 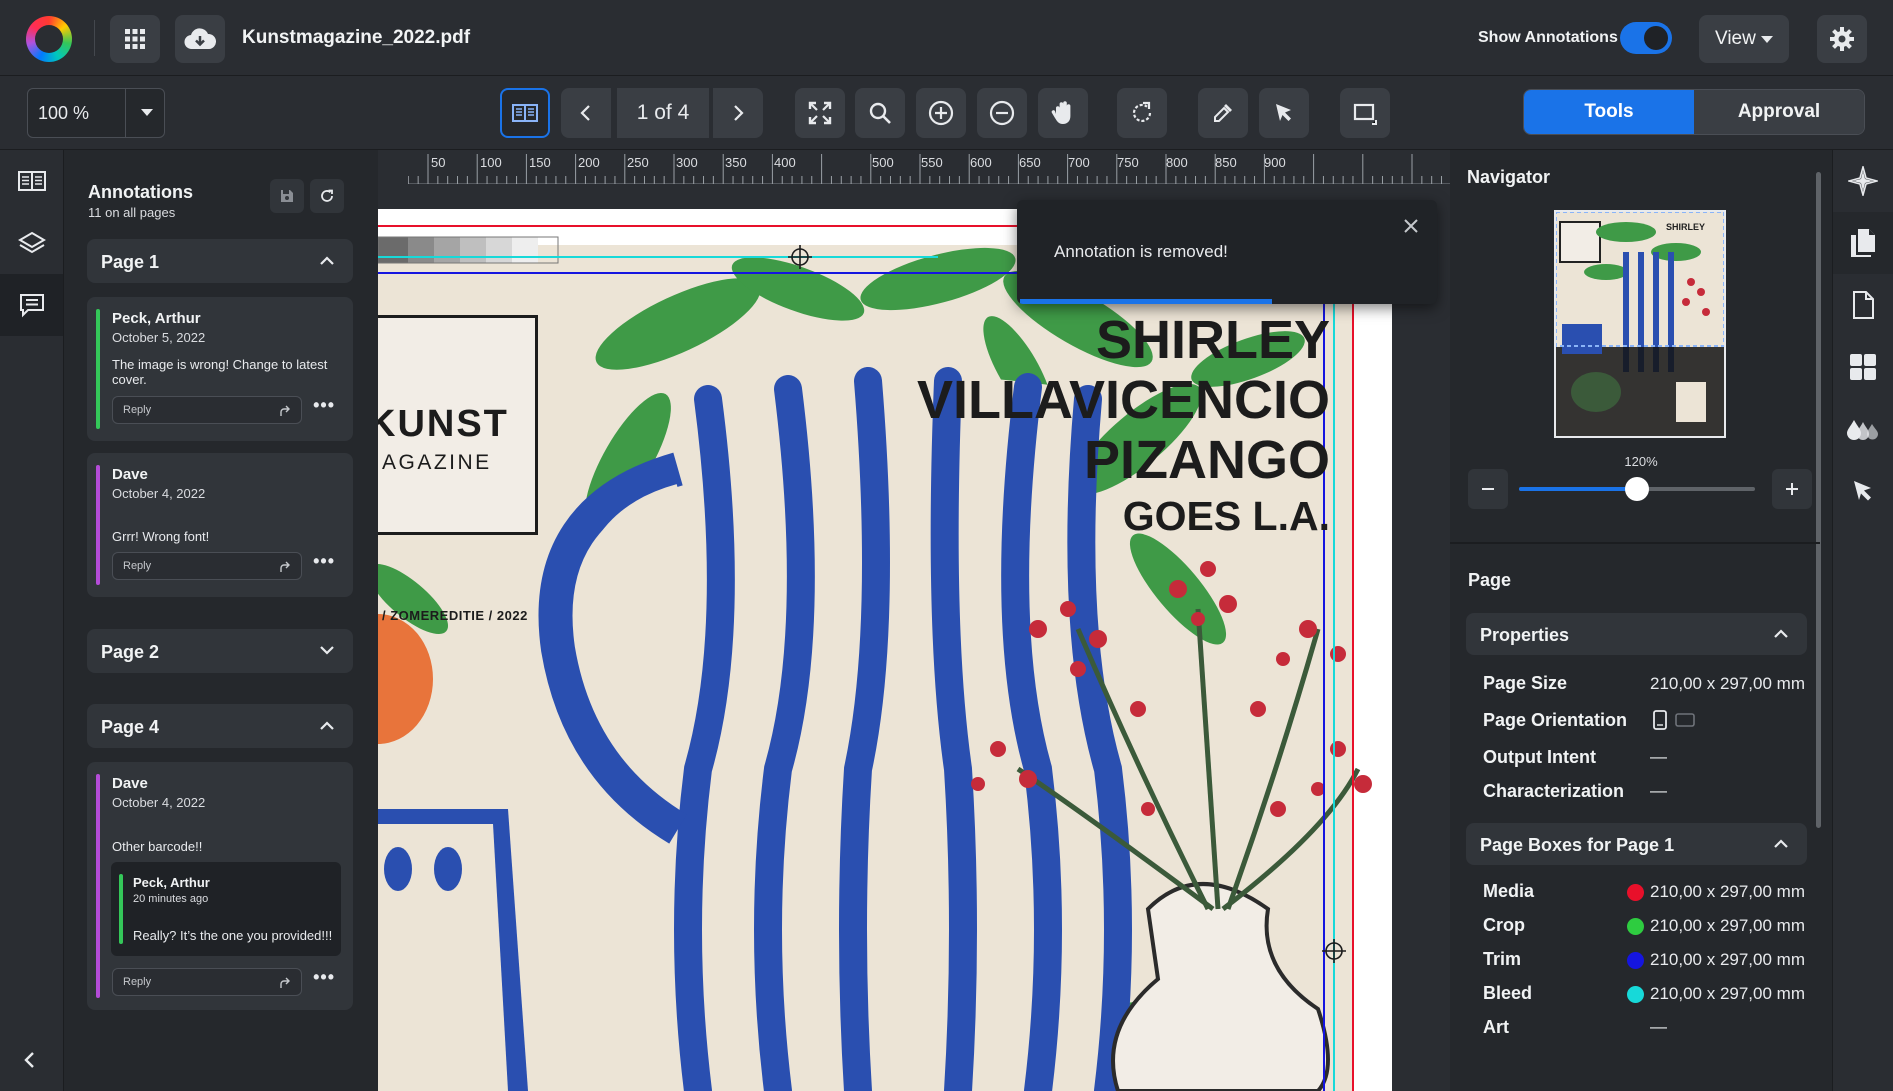 I want to click on rail-page-button, so click(x=1863, y=305).